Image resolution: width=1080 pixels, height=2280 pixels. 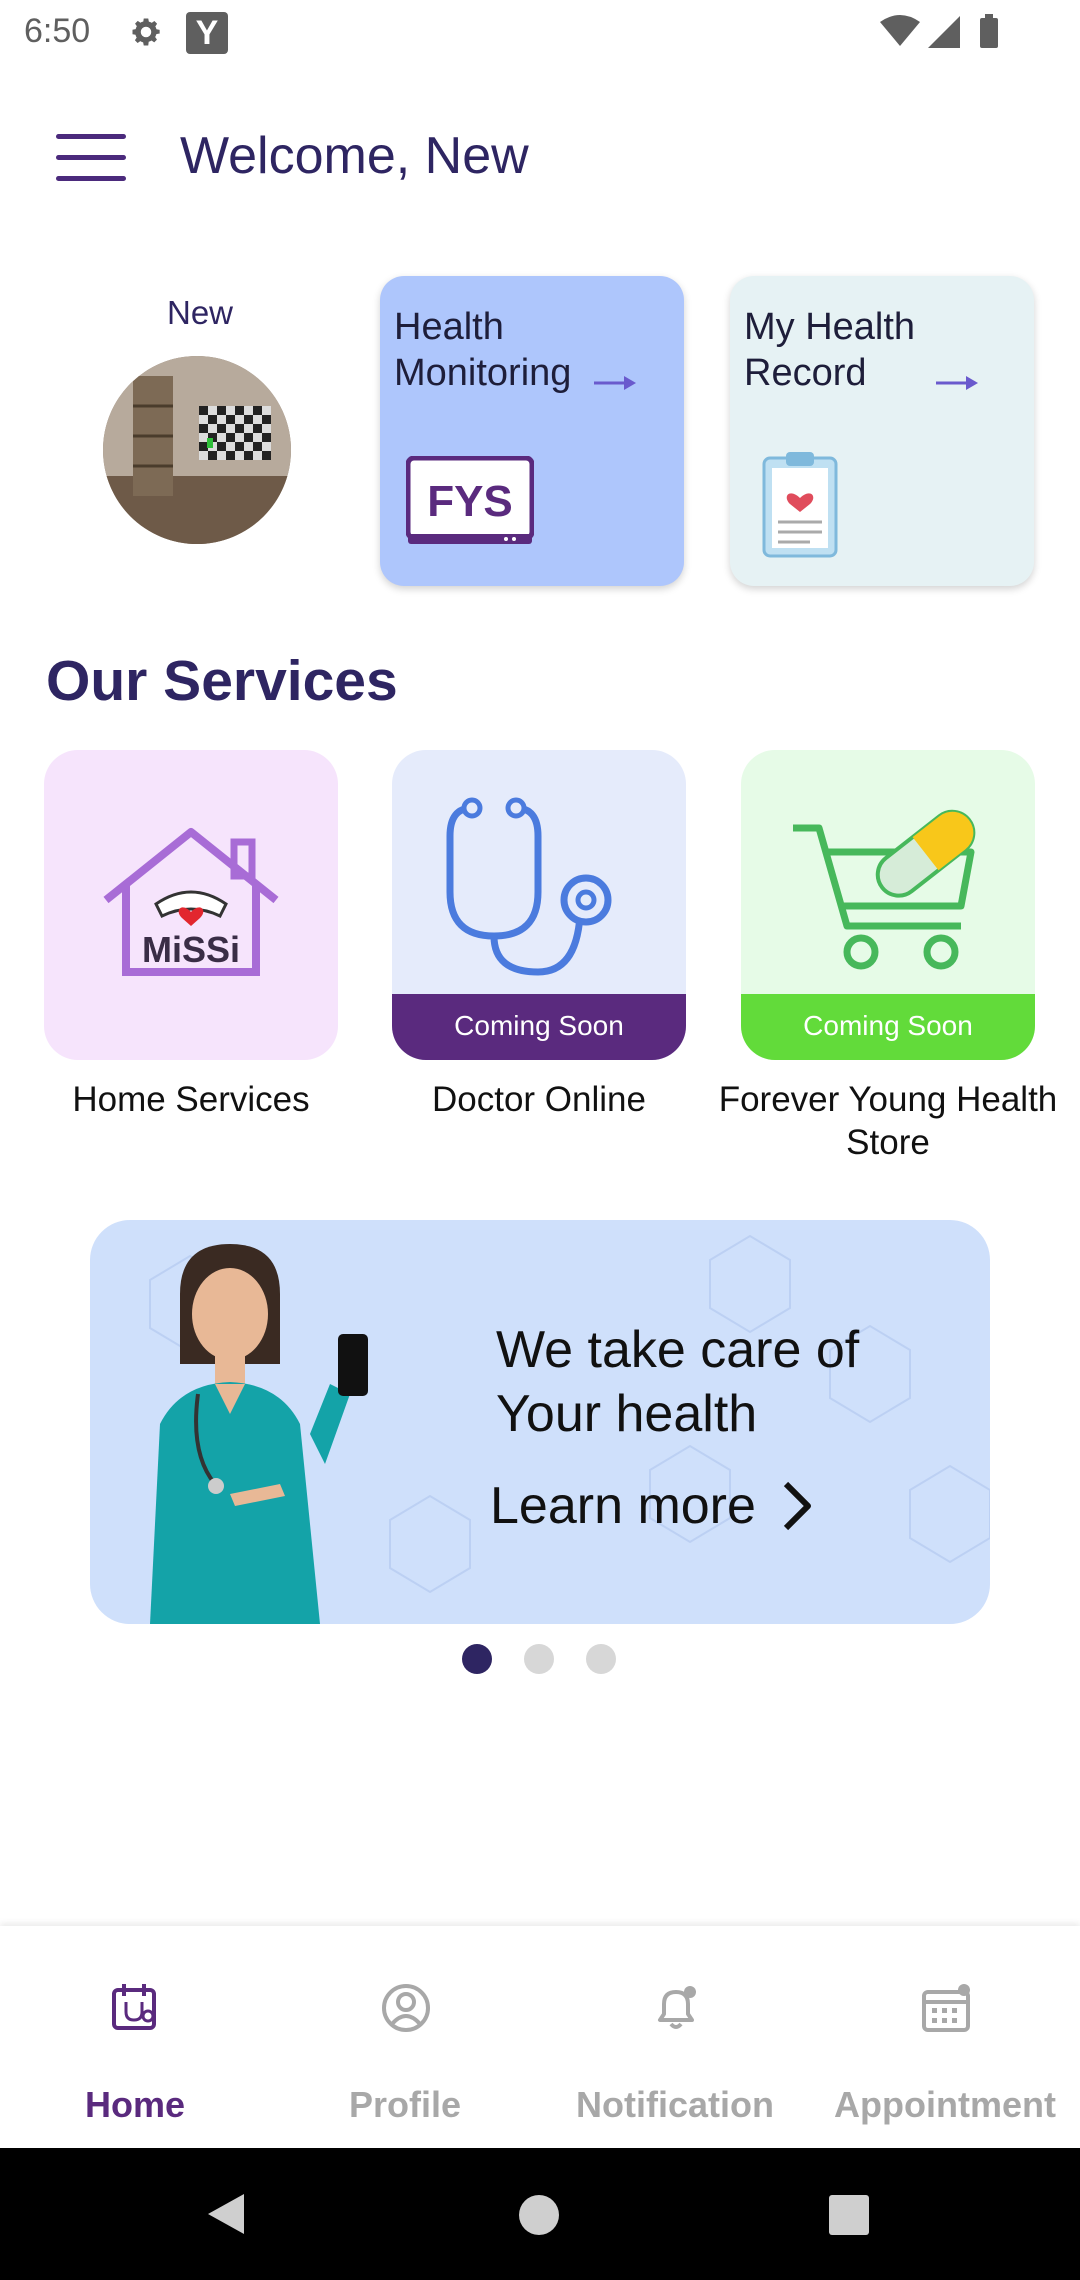 I want to click on nav-notification-label: Notification, so click(x=675, y=2104).